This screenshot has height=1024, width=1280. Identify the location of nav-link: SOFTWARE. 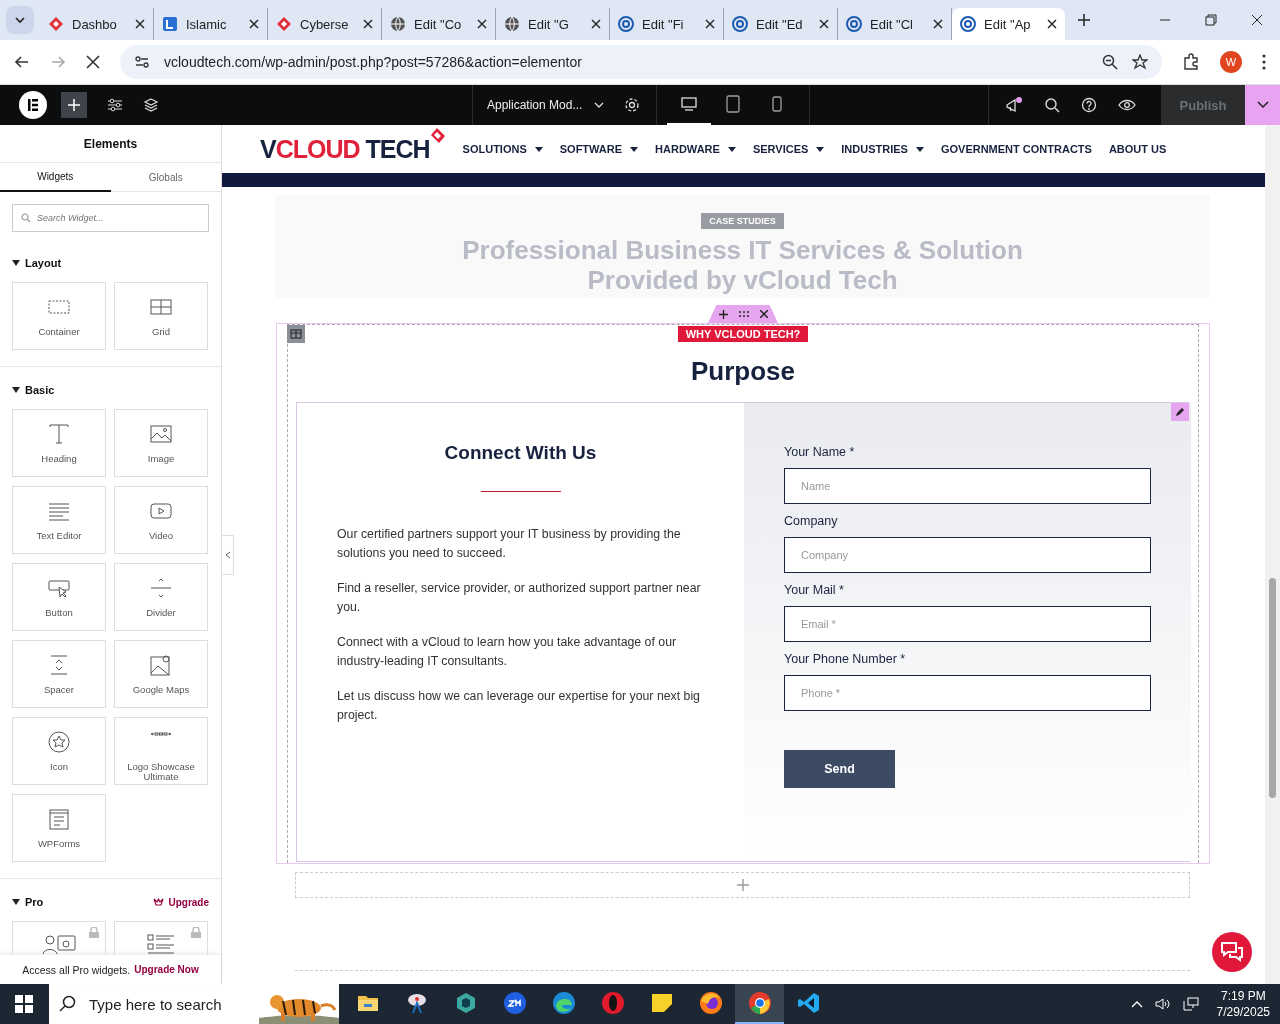
(599, 149).